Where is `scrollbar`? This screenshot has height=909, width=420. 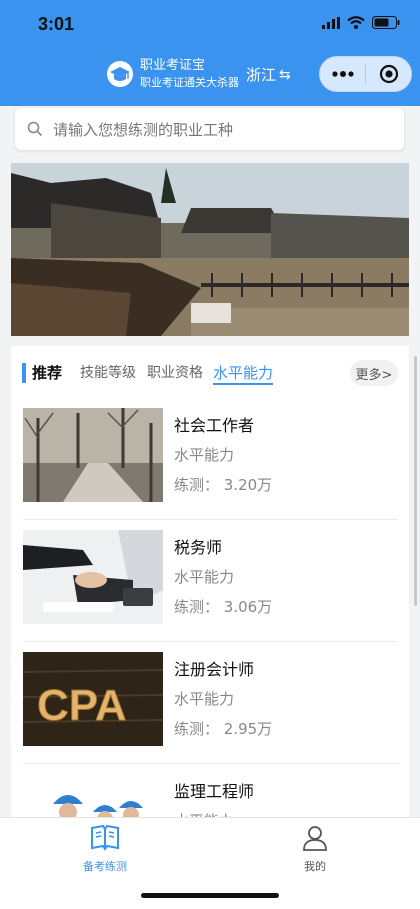 scrollbar is located at coordinates (415, 481).